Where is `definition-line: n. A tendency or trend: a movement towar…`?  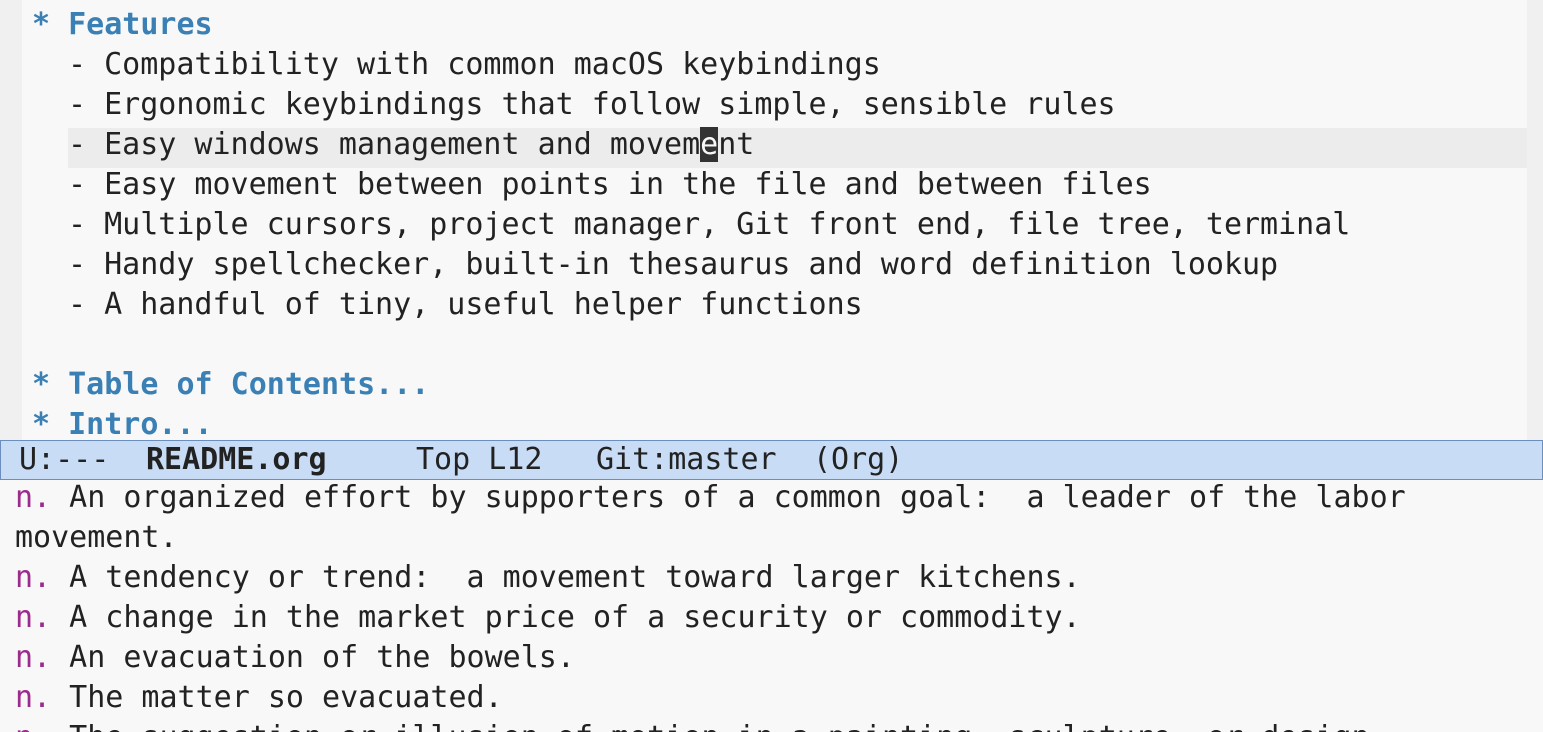 definition-line: n. A tendency or trend: a movement towar… is located at coordinates (548, 578).